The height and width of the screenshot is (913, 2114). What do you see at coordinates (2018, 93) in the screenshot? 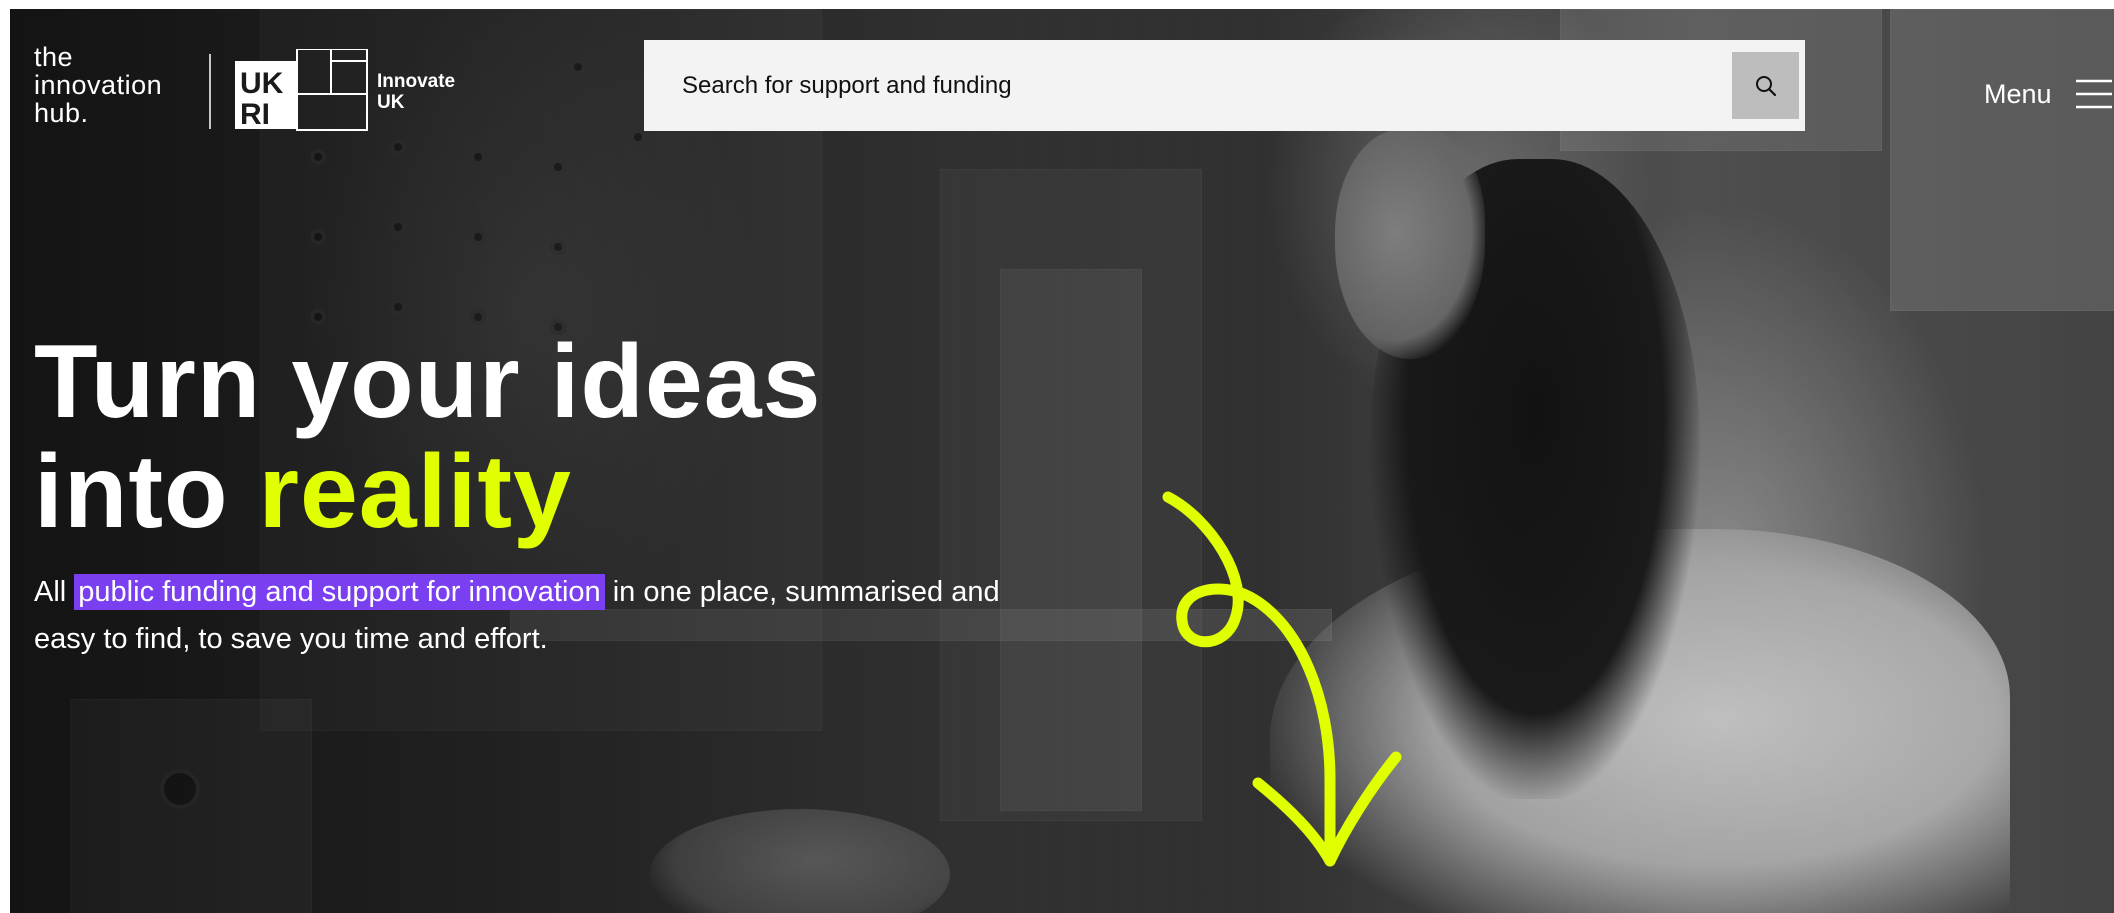
I see `menu-label: Menu` at bounding box center [2018, 93].